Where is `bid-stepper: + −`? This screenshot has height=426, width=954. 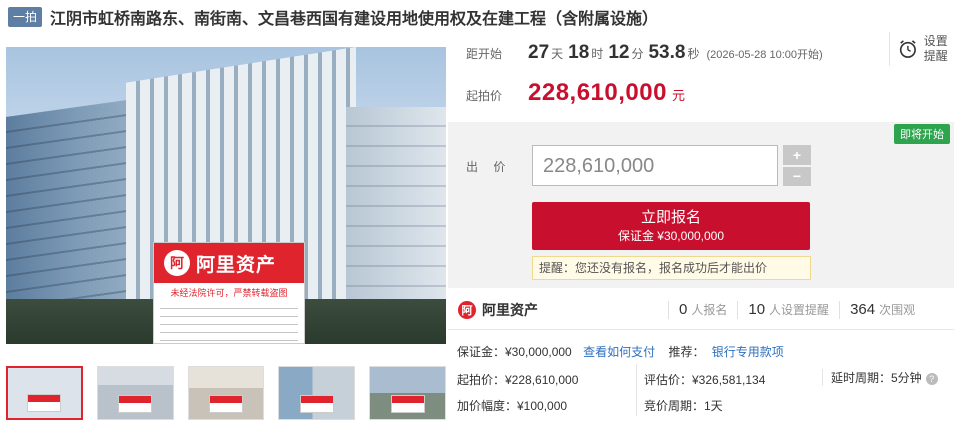
bid-stepper: + − is located at coordinates (797, 165).